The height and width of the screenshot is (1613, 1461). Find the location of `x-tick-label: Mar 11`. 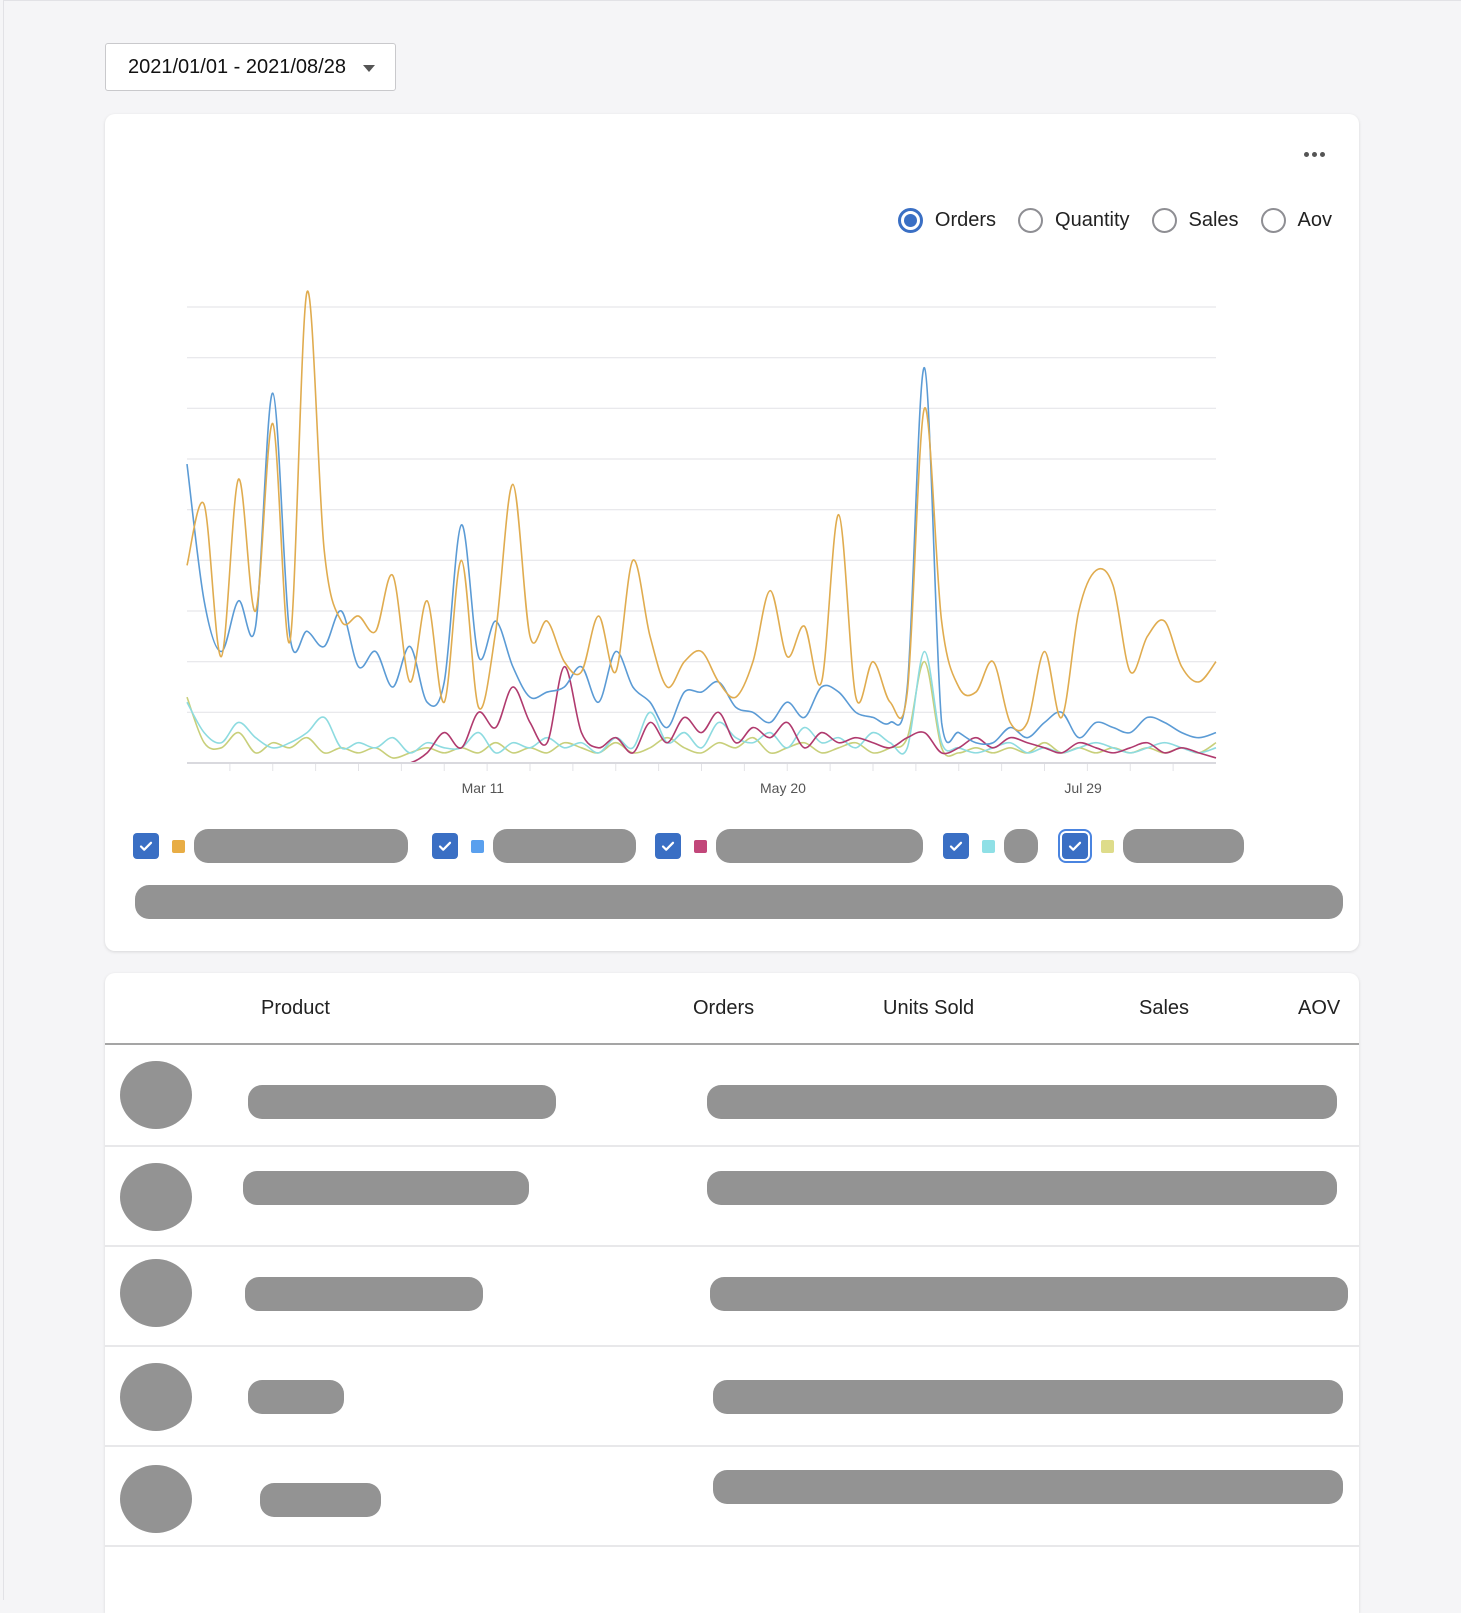

x-tick-label: Mar 11 is located at coordinates (483, 788).